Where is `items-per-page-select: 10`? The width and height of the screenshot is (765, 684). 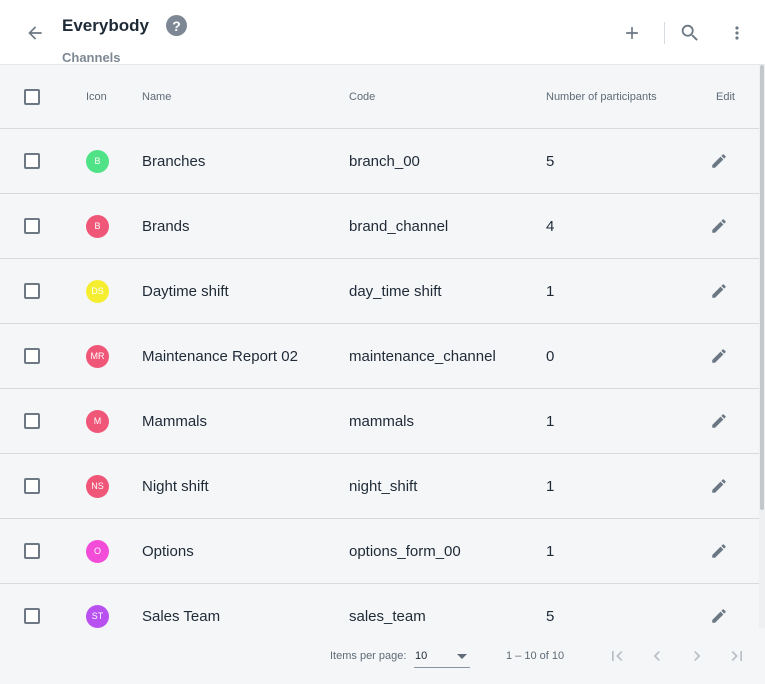
items-per-page-select: 10 is located at coordinates (442, 656).